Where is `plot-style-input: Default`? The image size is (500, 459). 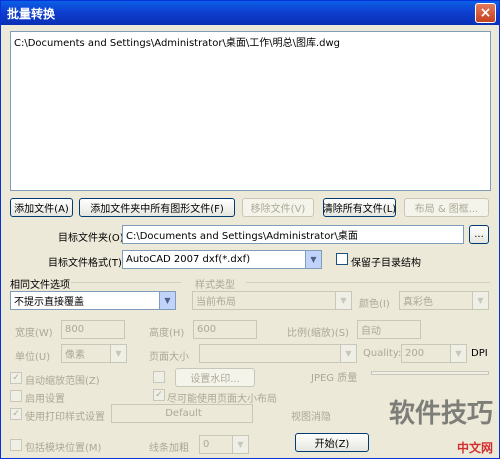 plot-style-input: Default is located at coordinates (182, 413).